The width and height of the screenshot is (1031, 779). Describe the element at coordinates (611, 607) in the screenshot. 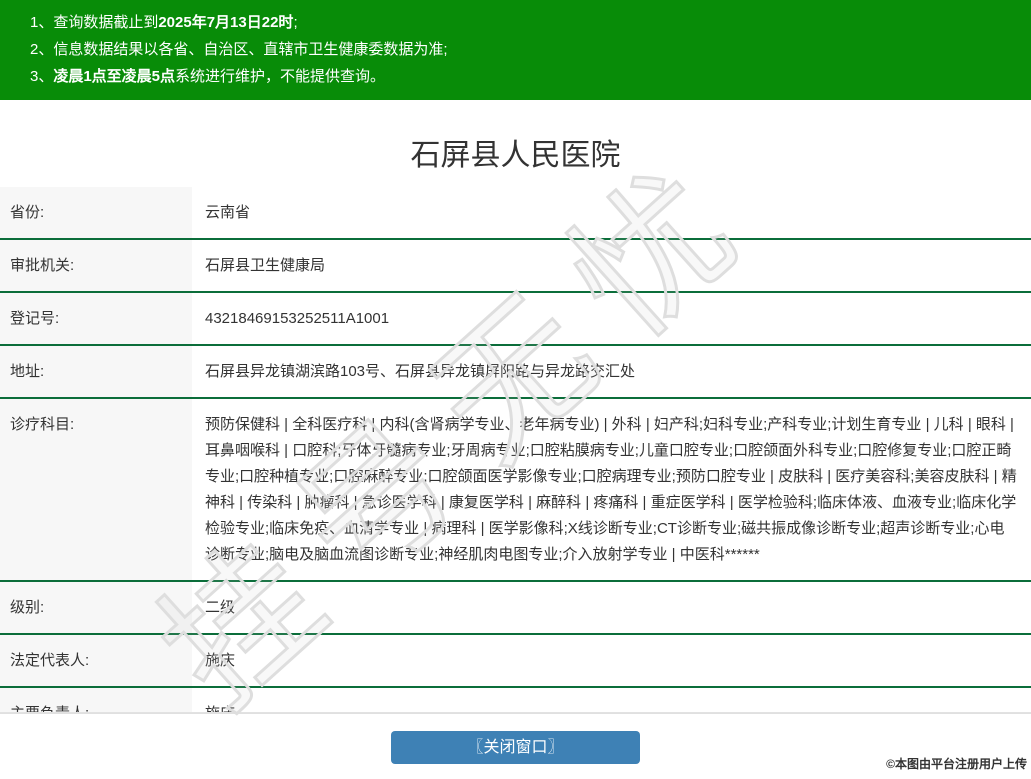

I see `field-value: 二级` at that location.